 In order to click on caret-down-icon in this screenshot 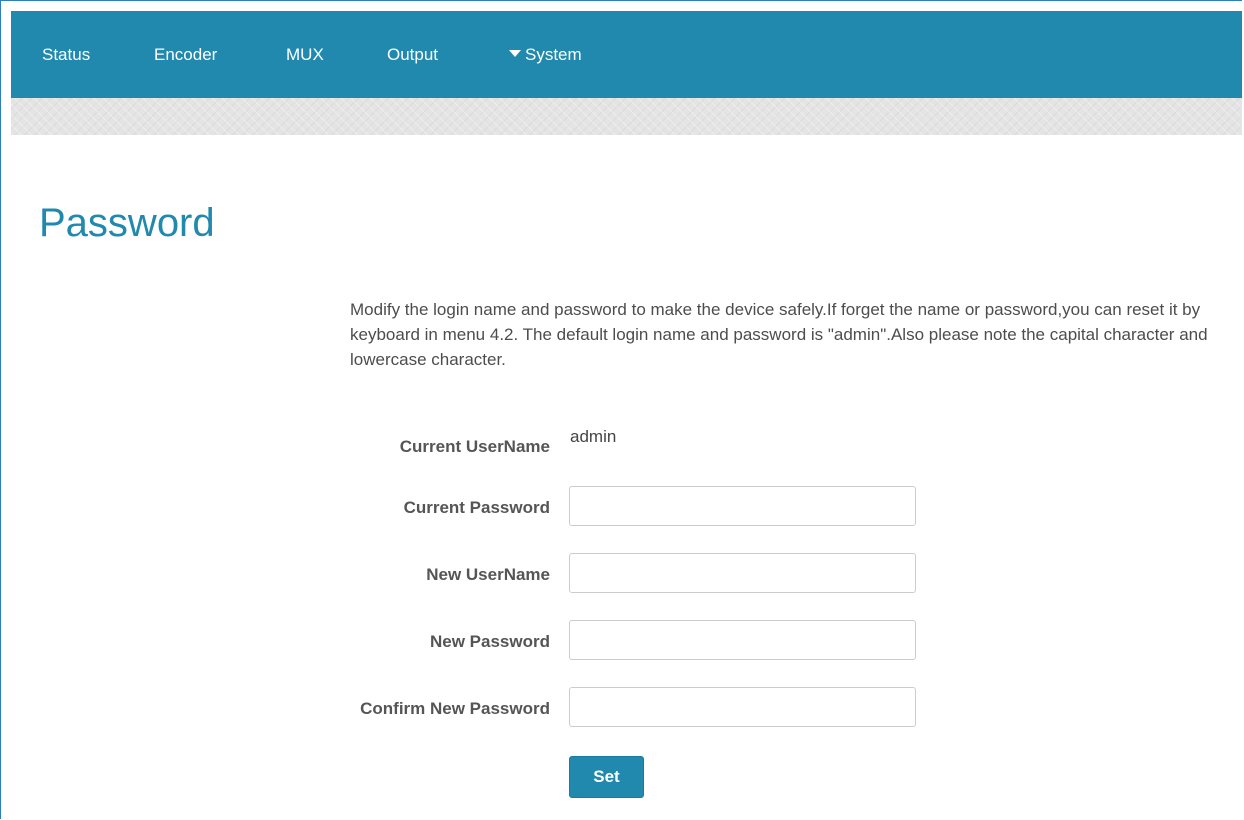, I will do `click(515, 53)`.